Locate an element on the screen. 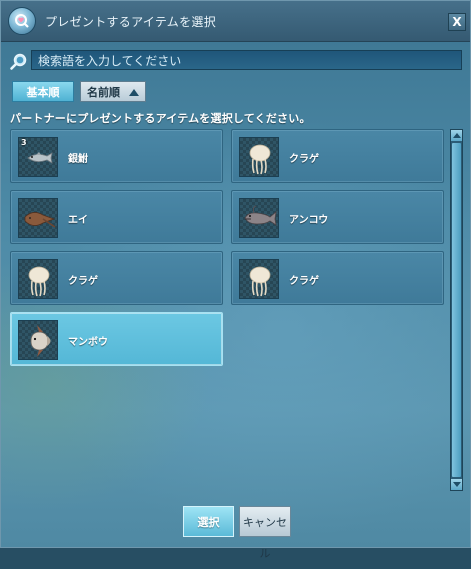 This screenshot has height=569, width=471. select-button: 選択 is located at coordinates (208, 521).